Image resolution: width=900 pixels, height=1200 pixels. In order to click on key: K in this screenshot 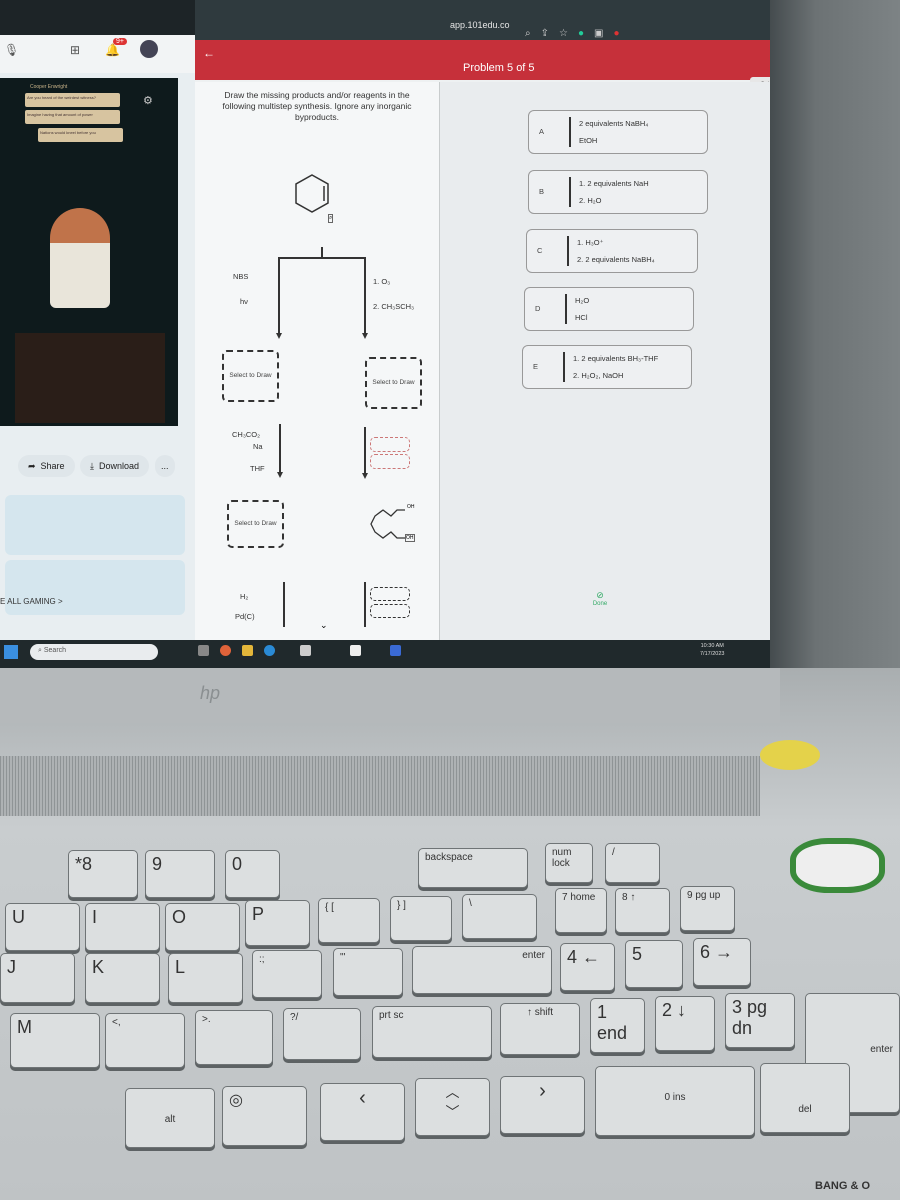, I will do `click(122, 978)`.